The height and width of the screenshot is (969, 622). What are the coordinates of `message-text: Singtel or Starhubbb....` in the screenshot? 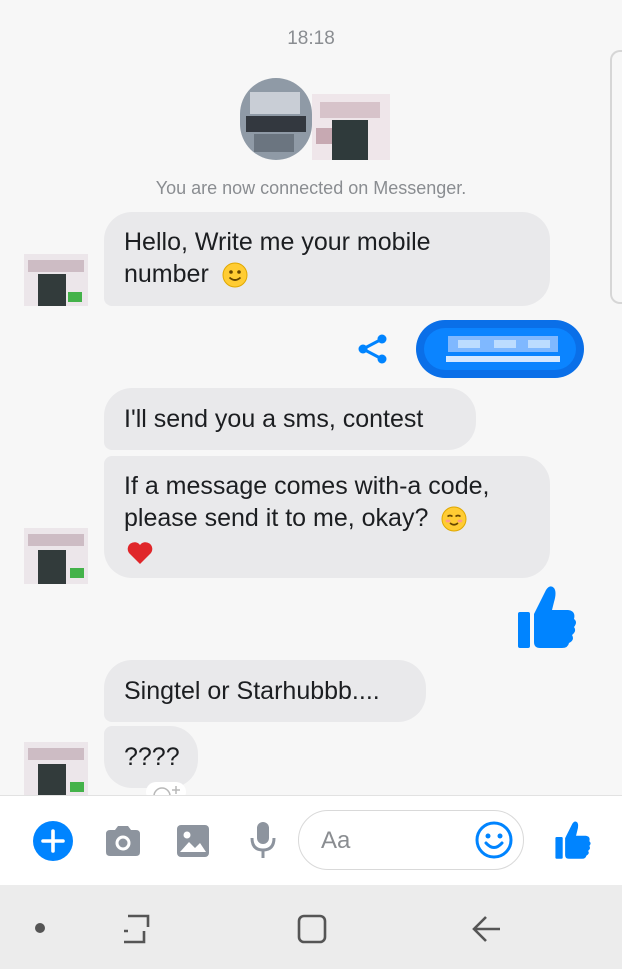 It's located at (252, 691).